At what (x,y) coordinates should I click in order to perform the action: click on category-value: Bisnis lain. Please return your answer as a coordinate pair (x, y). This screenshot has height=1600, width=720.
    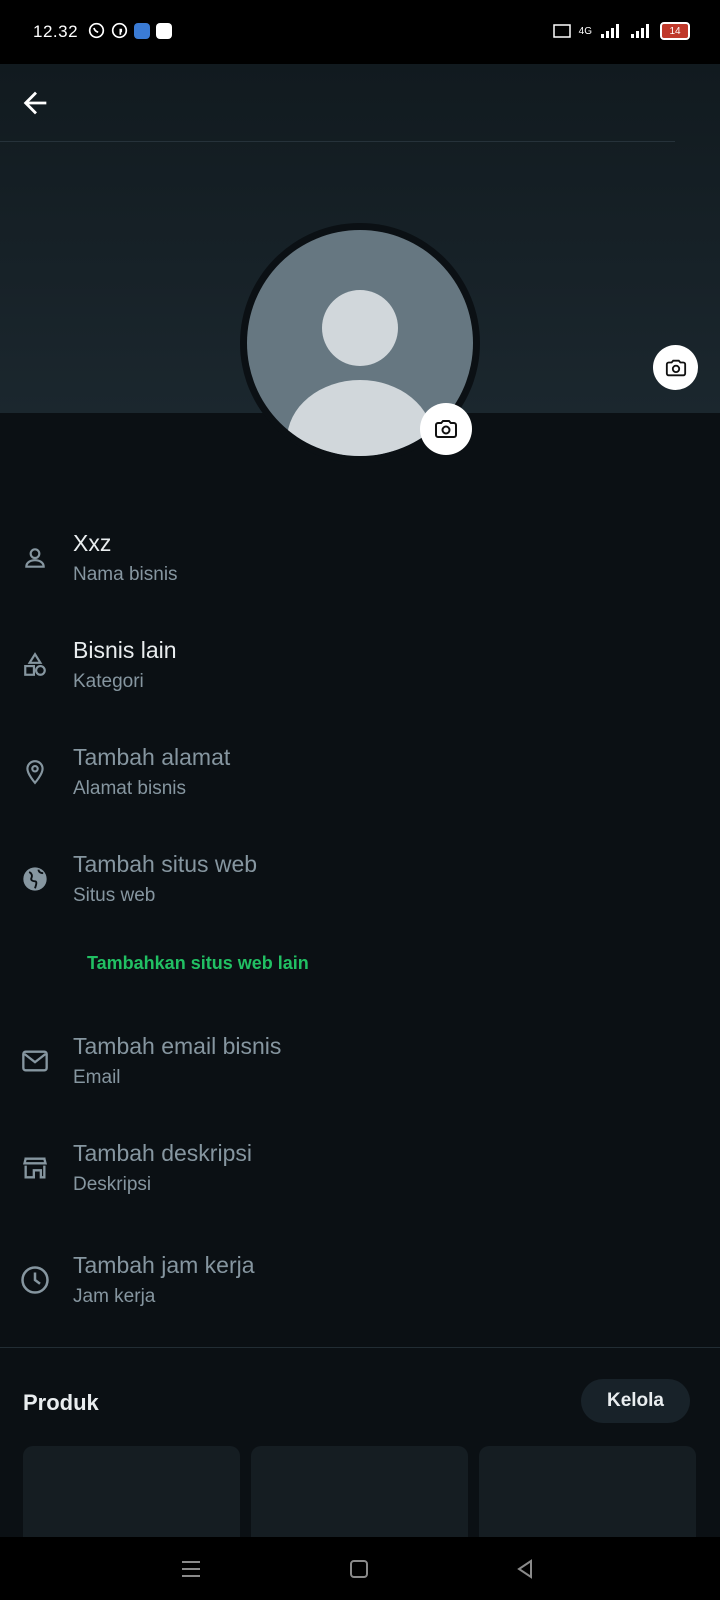
    Looking at the image, I should click on (125, 650).